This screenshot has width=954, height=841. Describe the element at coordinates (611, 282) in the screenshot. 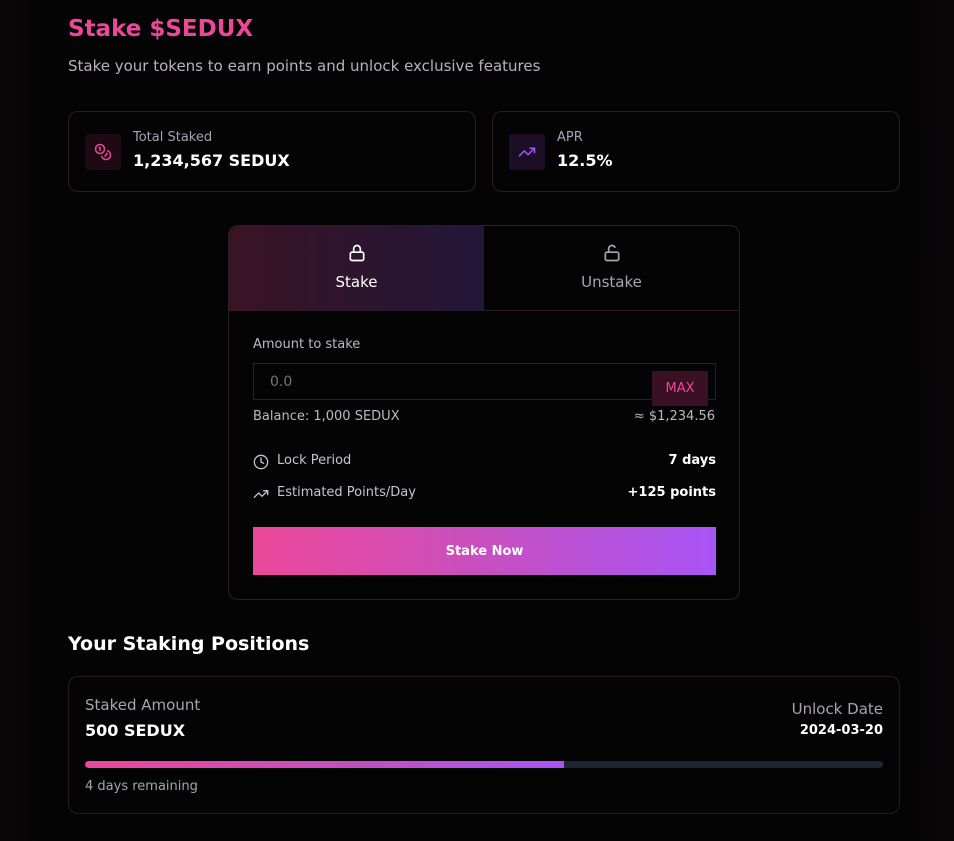

I see `tab-unstake-label: Unstake` at that location.